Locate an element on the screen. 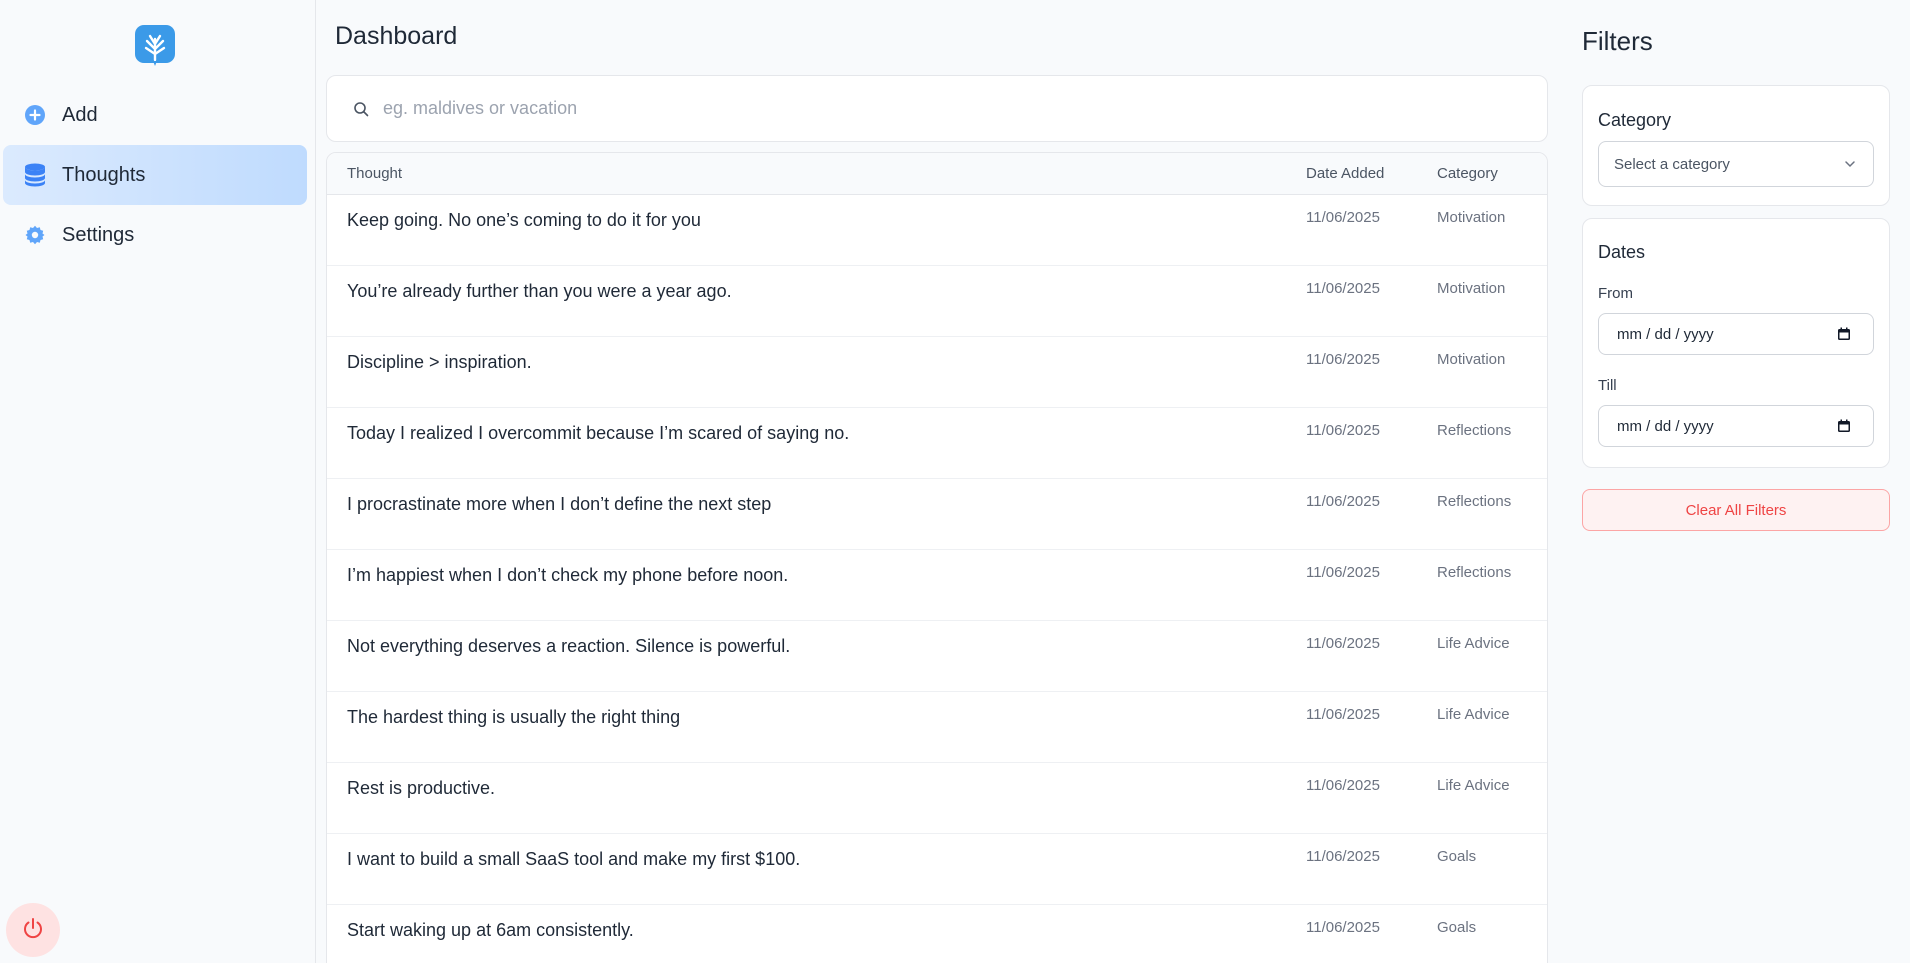 The width and height of the screenshot is (1910, 963). category-label: Category is located at coordinates (1635, 120).